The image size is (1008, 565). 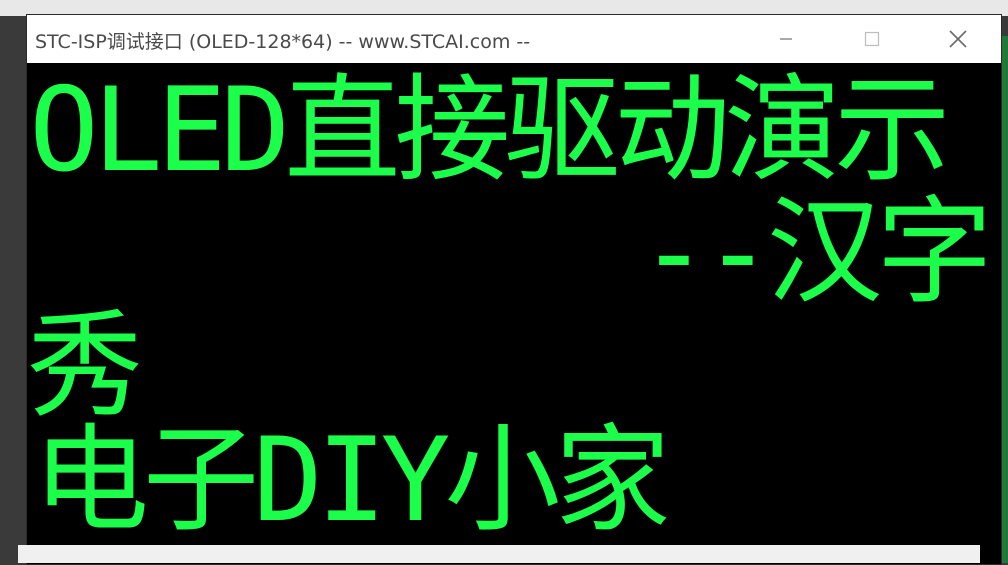 I want to click on oled-line-3: 秀, so click(x=85, y=366).